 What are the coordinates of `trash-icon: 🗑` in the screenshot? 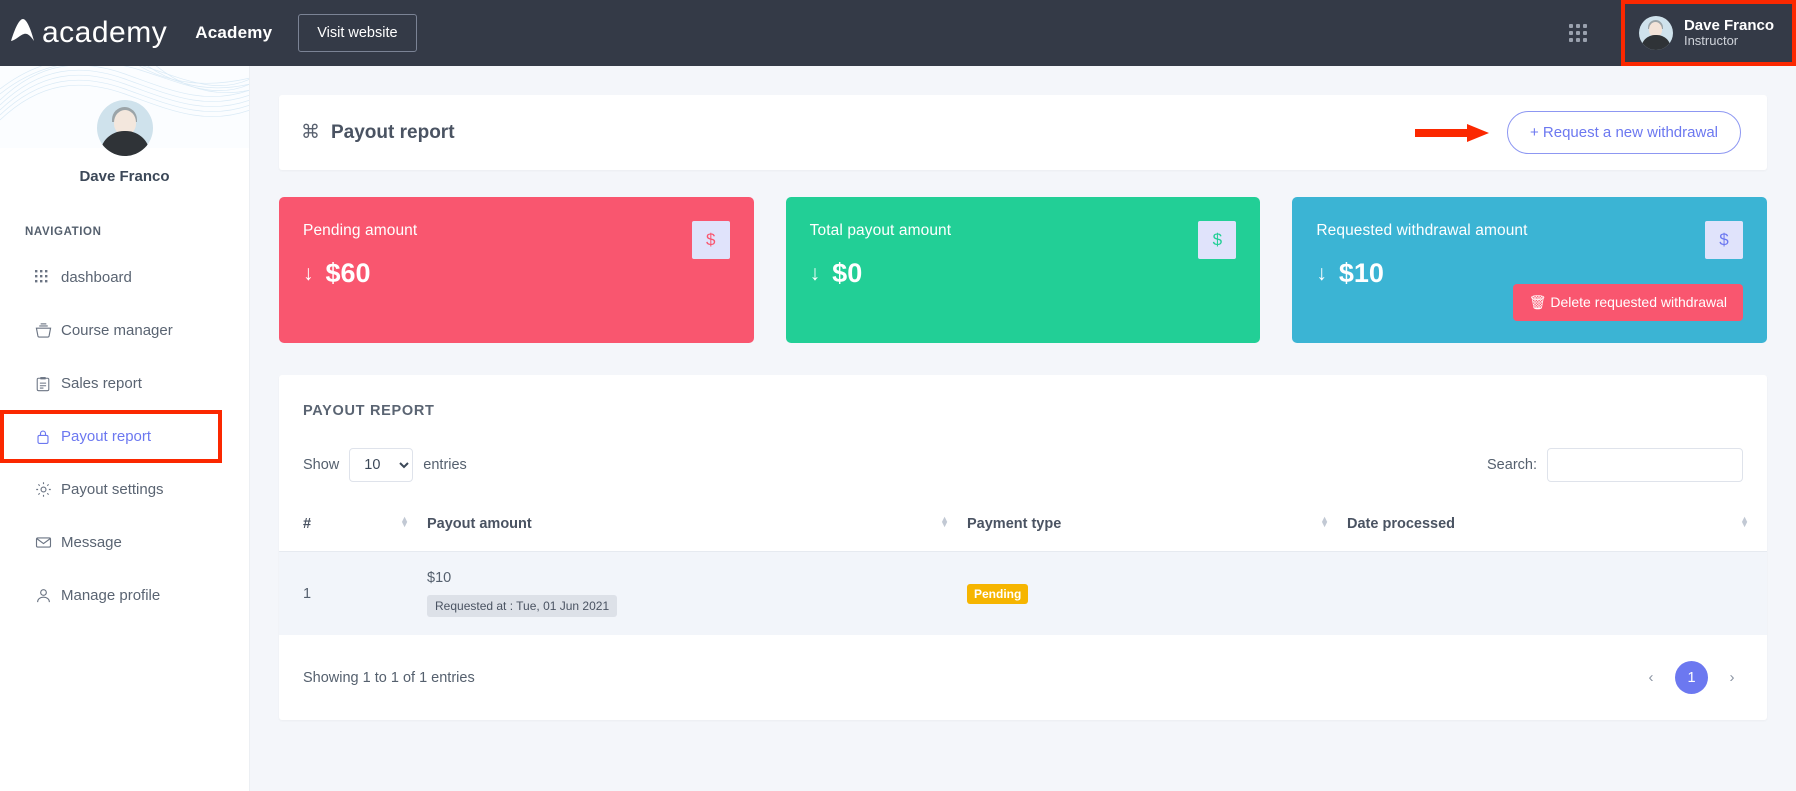 It's located at (1537, 302).